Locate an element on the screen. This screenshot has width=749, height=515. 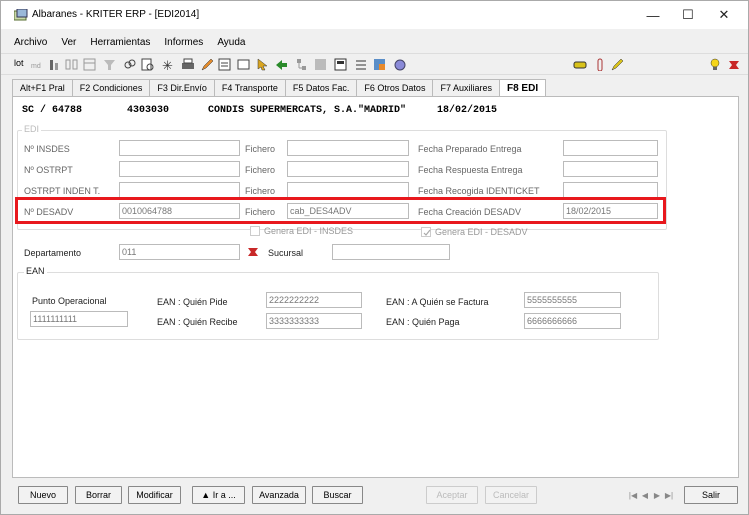
menu-informes: Informes is located at coordinates (186, 45).